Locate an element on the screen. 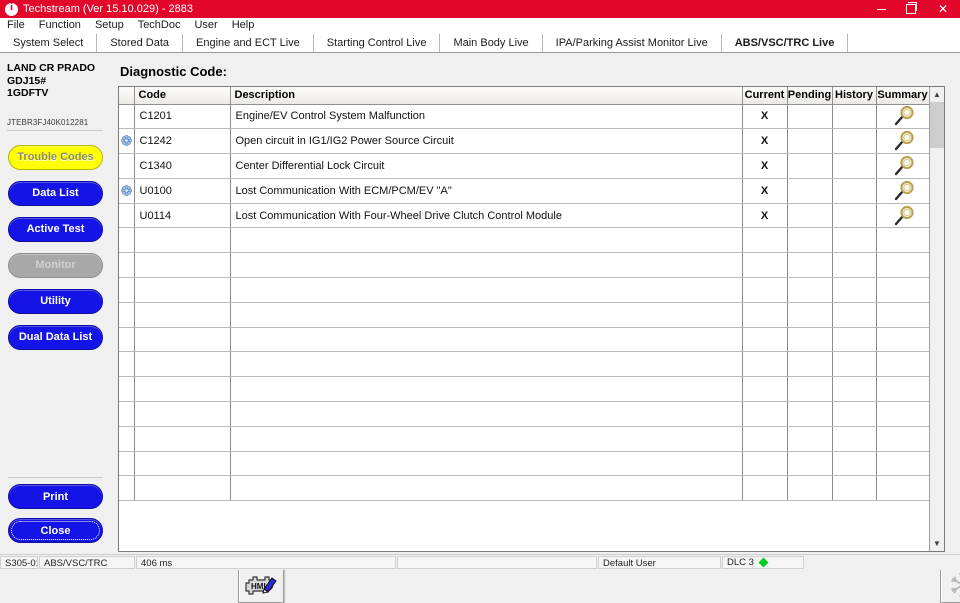 The image size is (960, 603). tab-system-select: System Select is located at coordinates (49, 43).